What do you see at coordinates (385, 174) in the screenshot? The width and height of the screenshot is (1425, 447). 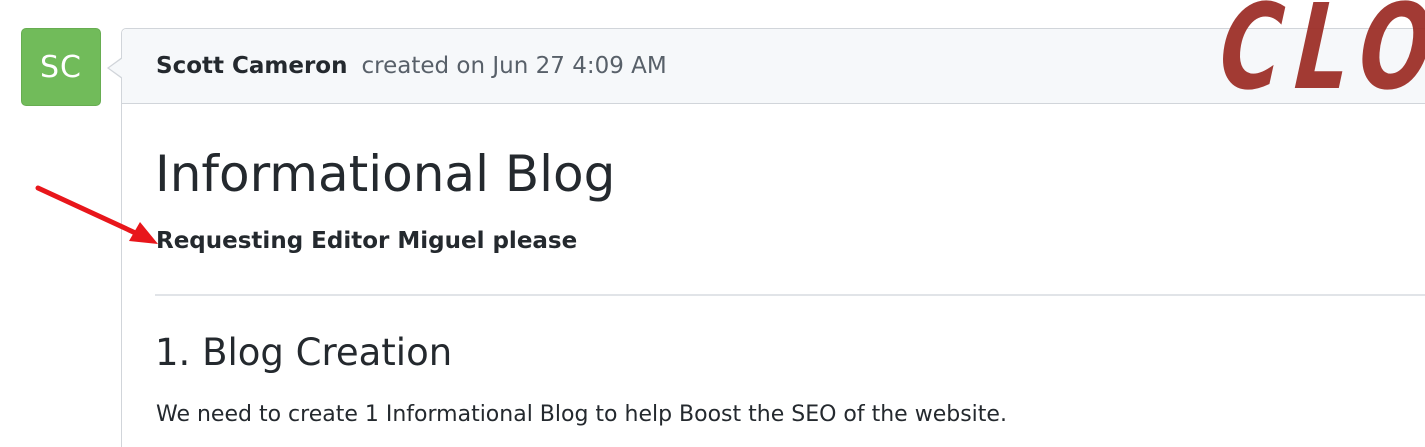 I see `page-title: Informational Blog` at bounding box center [385, 174].